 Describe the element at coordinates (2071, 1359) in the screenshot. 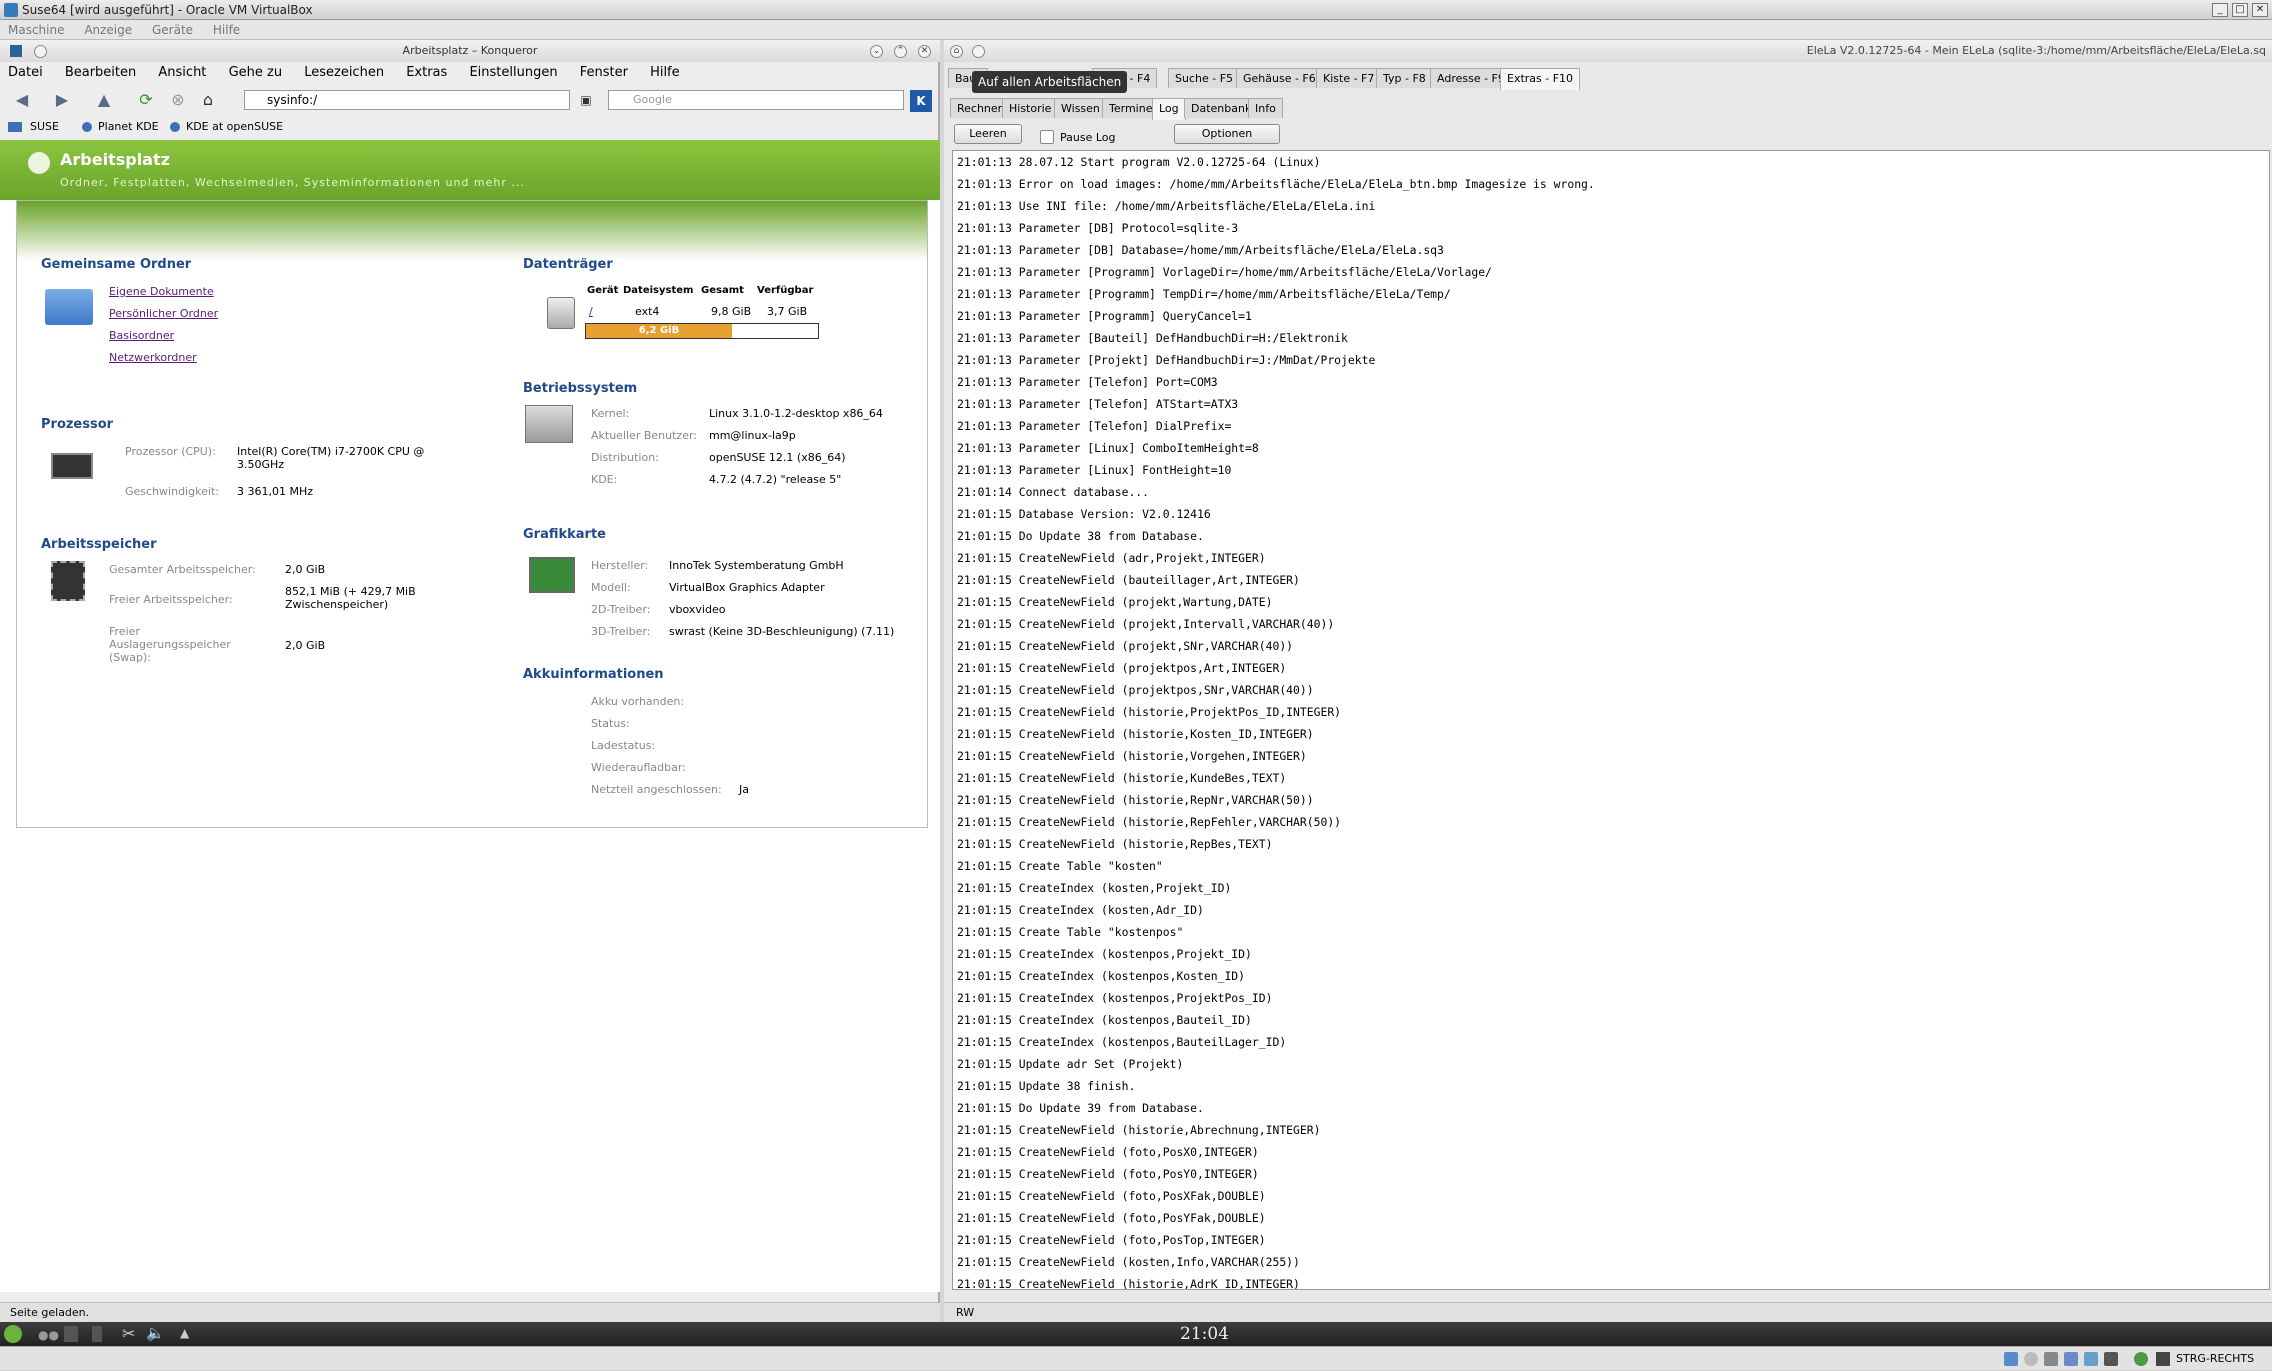

I see `shared-folders-icon` at that location.